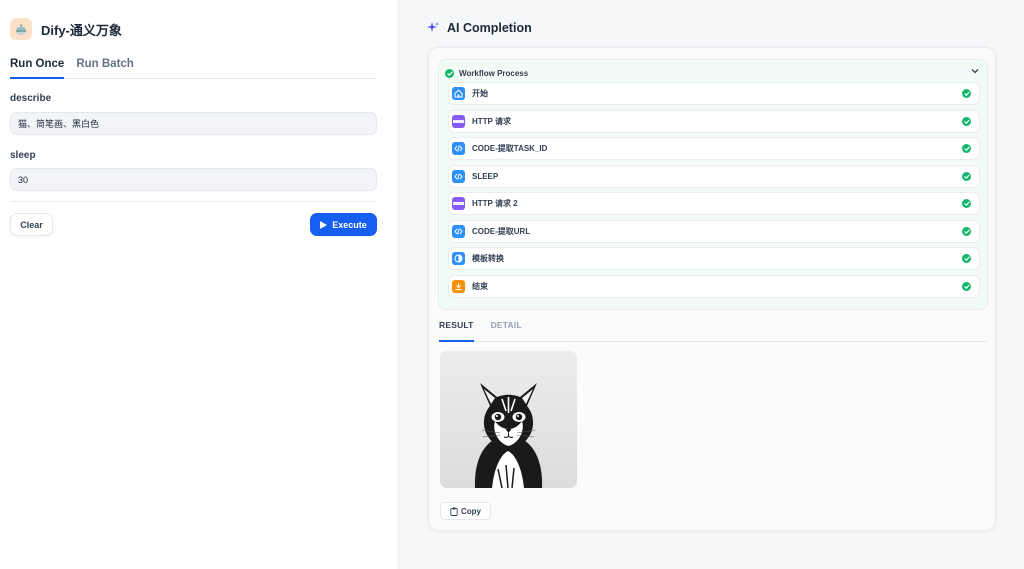 This screenshot has width=1024, height=569. What do you see at coordinates (458, 93) in the screenshot?
I see `home-icon` at bounding box center [458, 93].